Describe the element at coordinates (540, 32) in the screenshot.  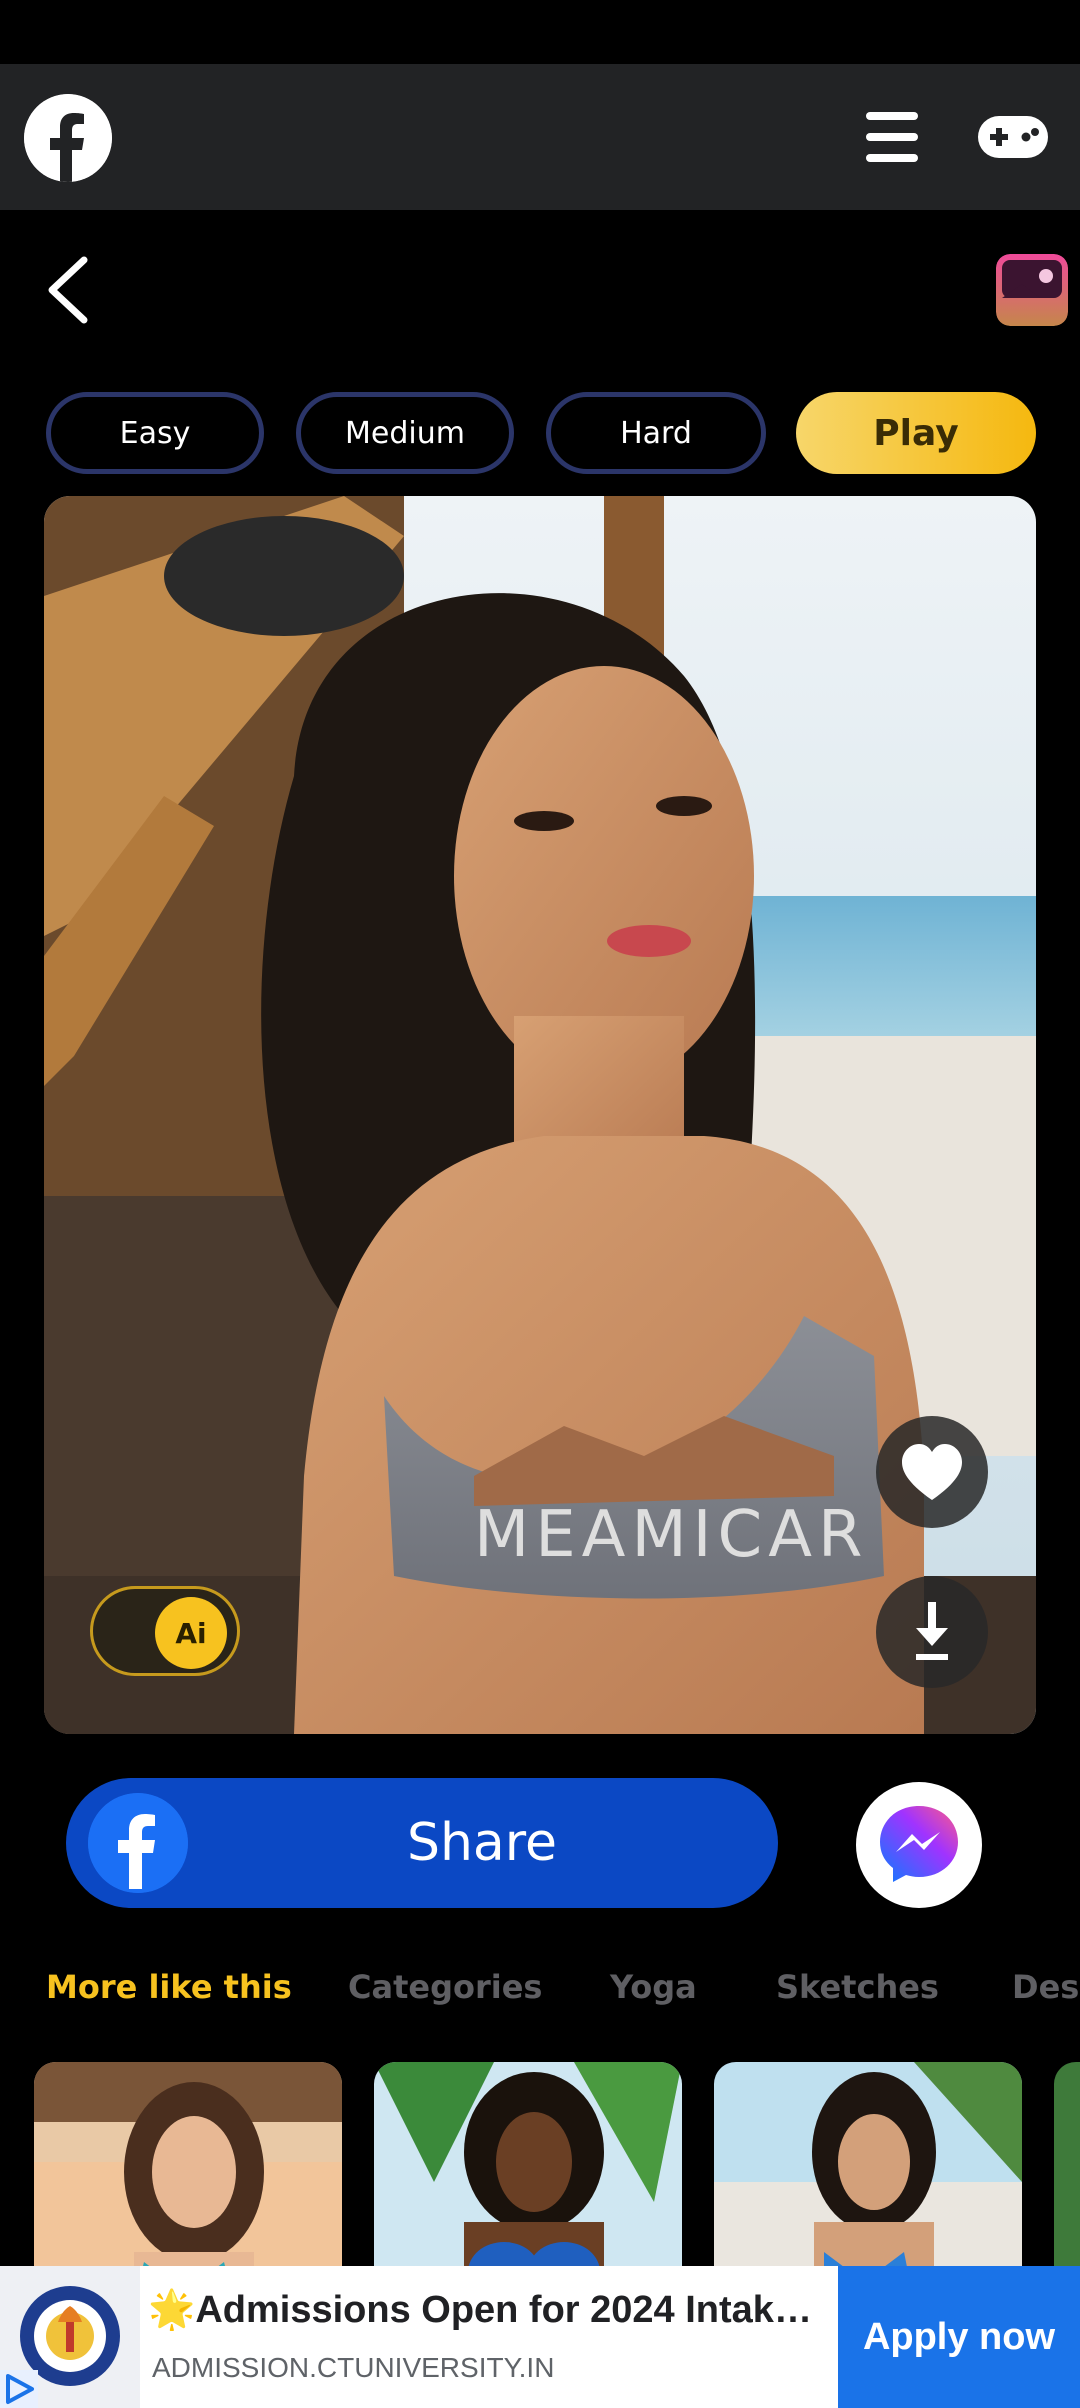
I see `status-bar` at that location.